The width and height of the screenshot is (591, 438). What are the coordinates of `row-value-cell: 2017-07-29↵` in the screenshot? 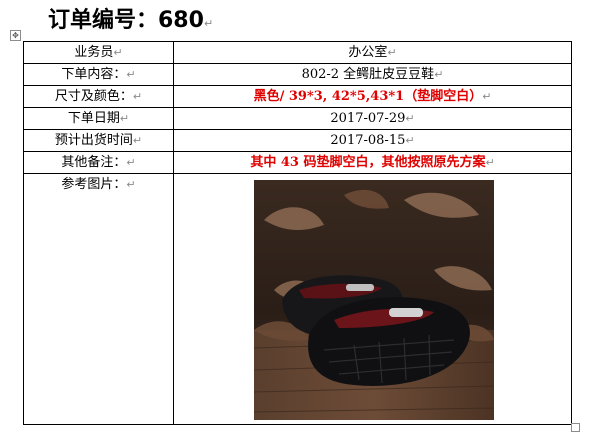 It's located at (372, 118).